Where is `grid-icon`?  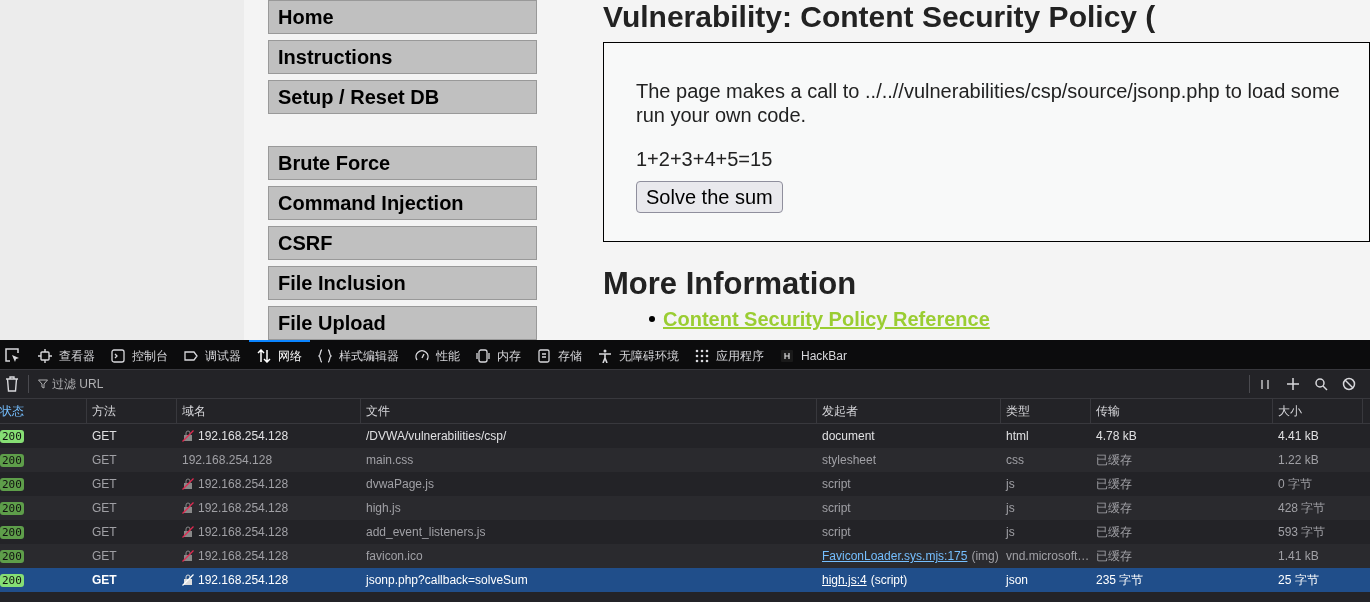
grid-icon is located at coordinates (702, 355).